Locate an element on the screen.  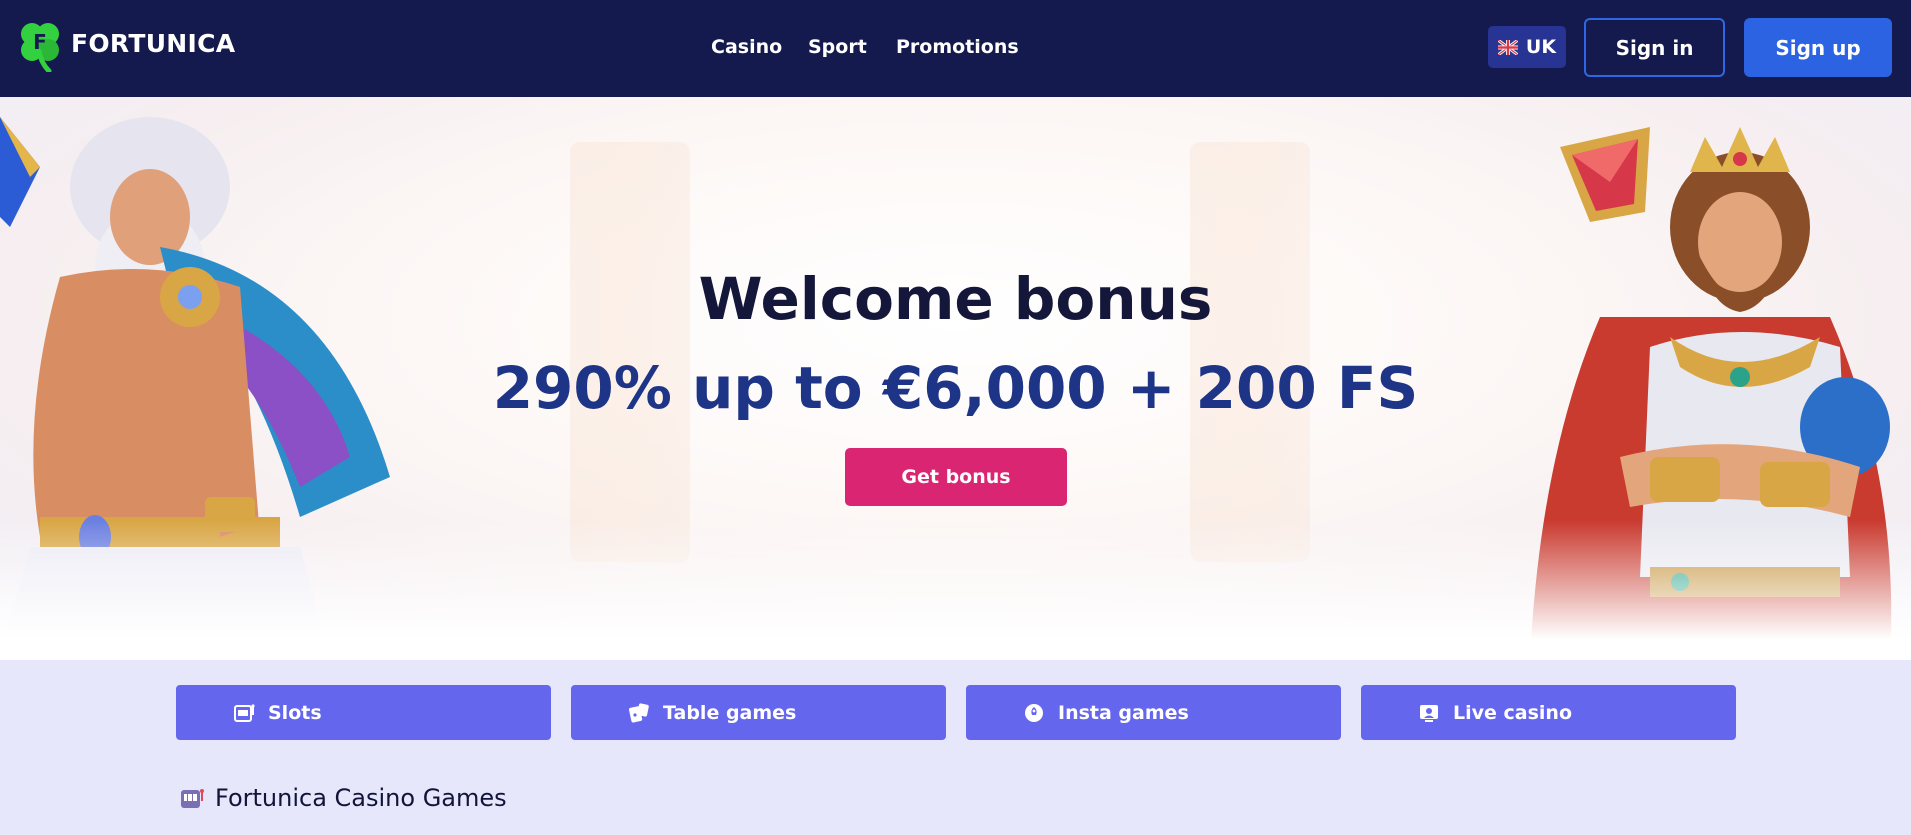
nav-promotions: Promotions is located at coordinates (957, 47).